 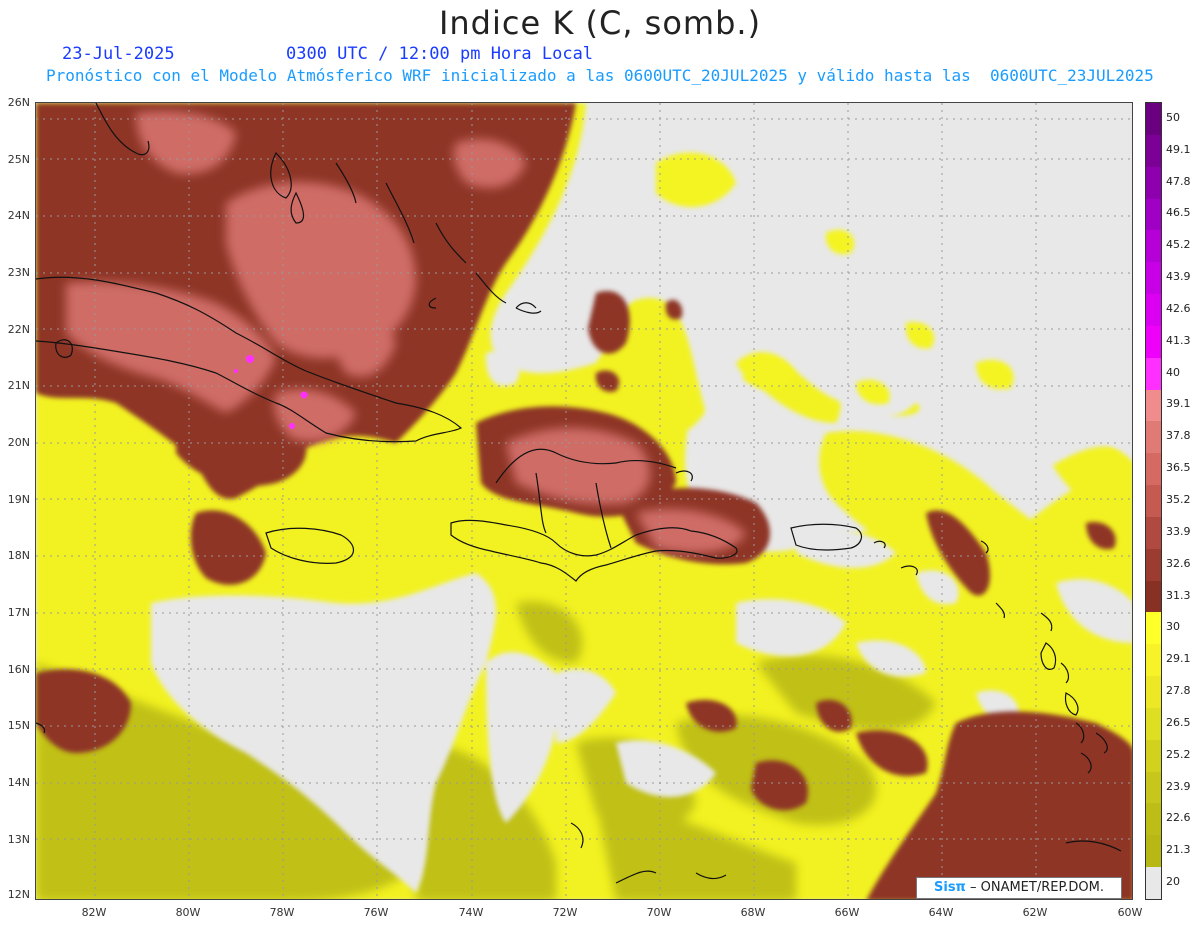 I want to click on lat-label-17n: 17N, so click(x=18, y=612).